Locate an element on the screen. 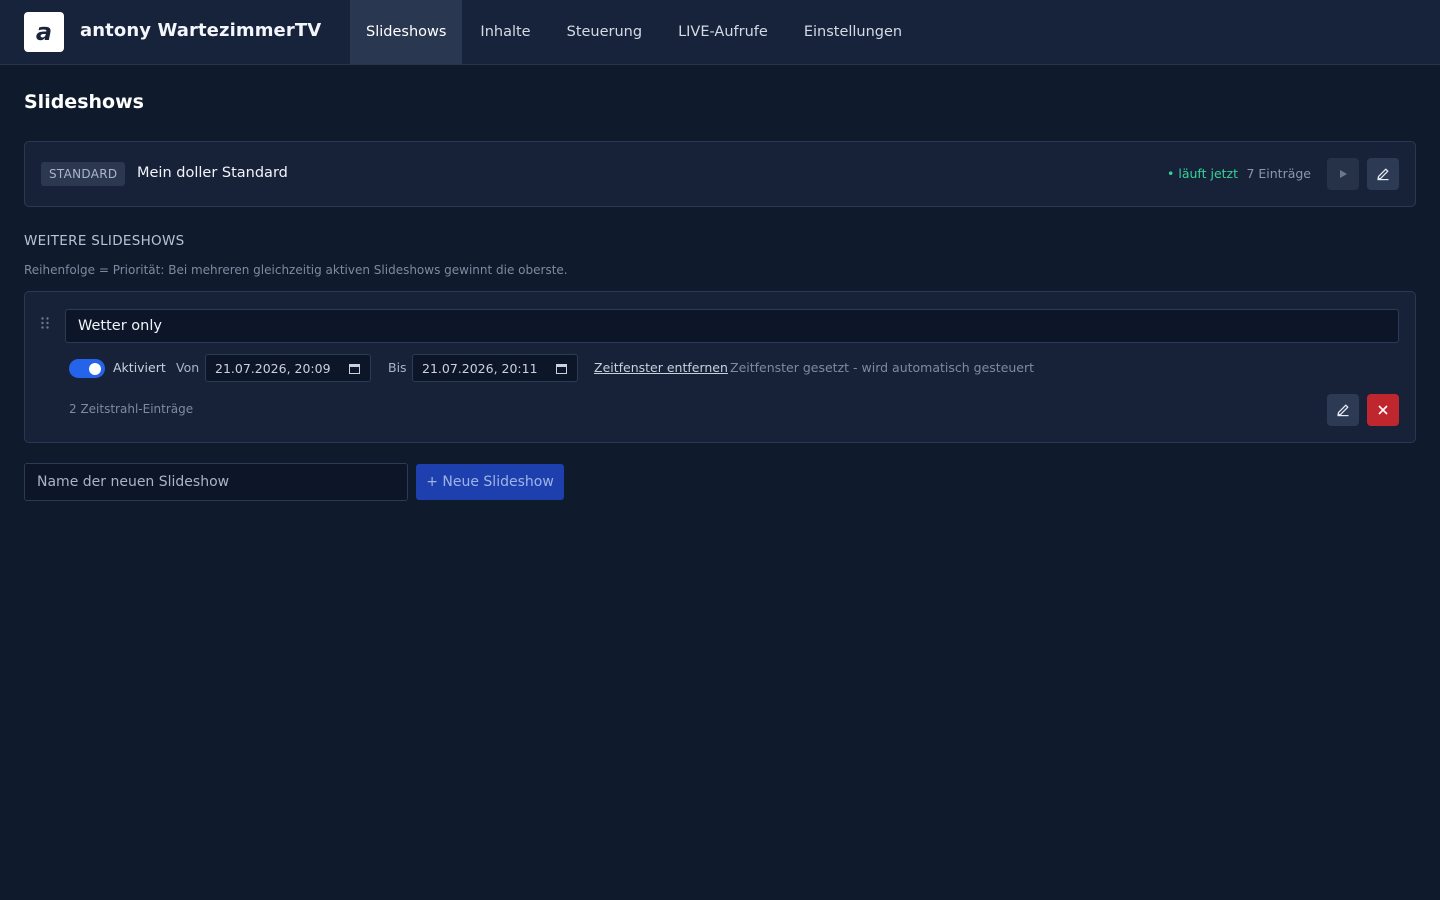 This screenshot has height=900, width=1440. app-title: antony WartezimmerTV is located at coordinates (201, 30).